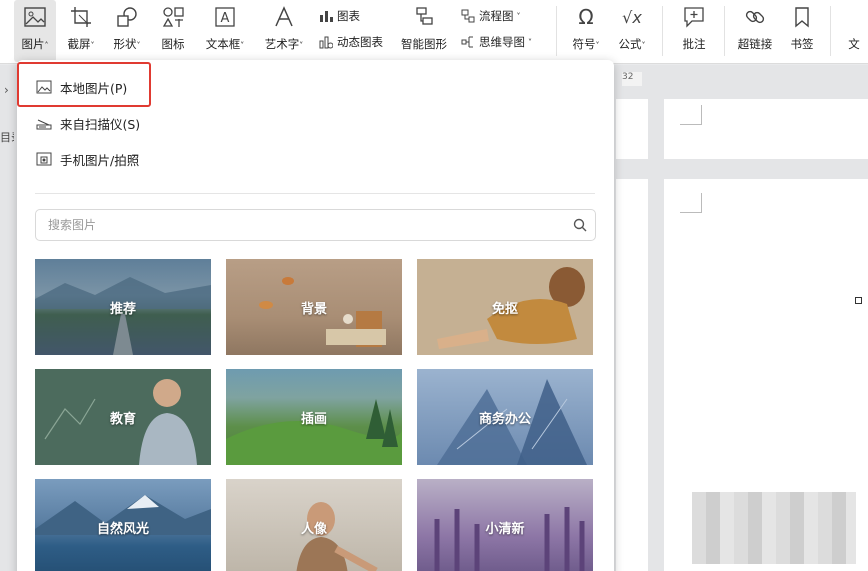 The width and height of the screenshot is (868, 571). Describe the element at coordinates (632, 31) in the screenshot. I see `formula-button: √x 公式˅` at that location.